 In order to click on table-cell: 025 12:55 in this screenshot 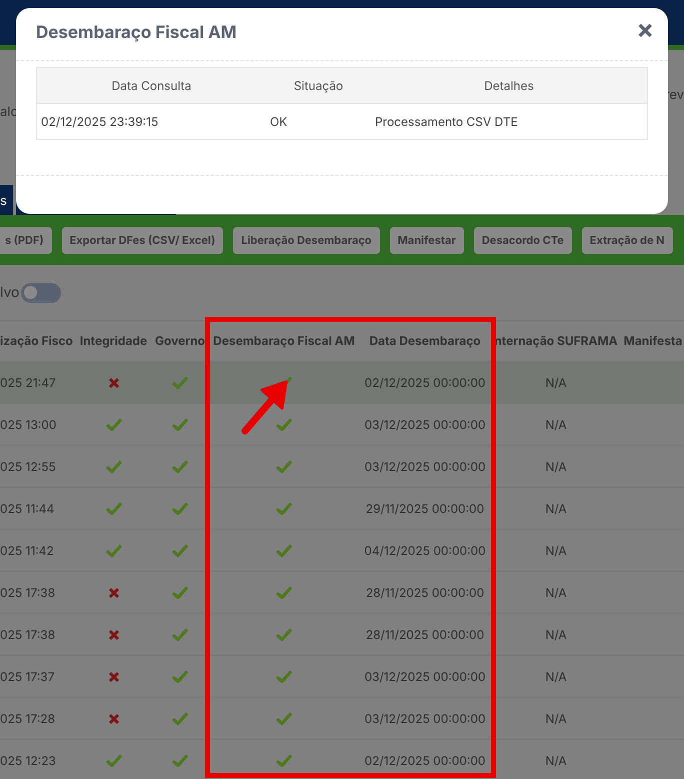, I will do `click(28, 466)`.